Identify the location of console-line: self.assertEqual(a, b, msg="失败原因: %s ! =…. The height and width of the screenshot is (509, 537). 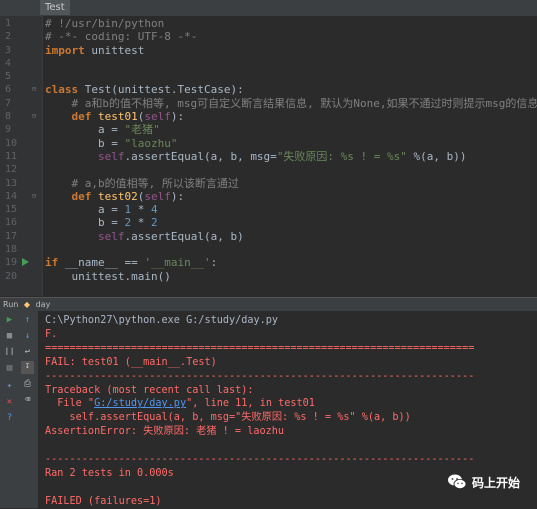
(228, 418).